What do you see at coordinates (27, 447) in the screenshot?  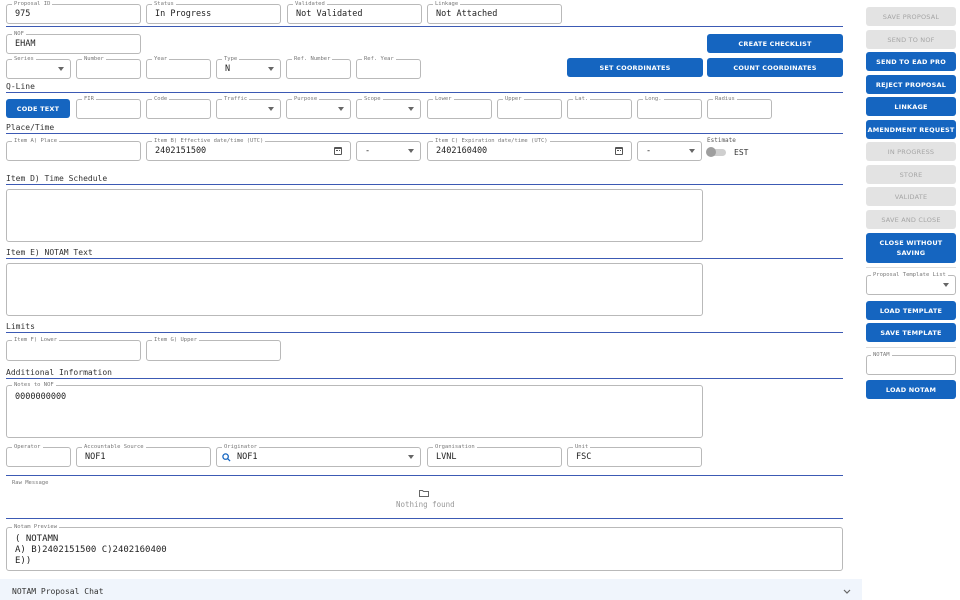 I see `operator-label: Operator` at bounding box center [27, 447].